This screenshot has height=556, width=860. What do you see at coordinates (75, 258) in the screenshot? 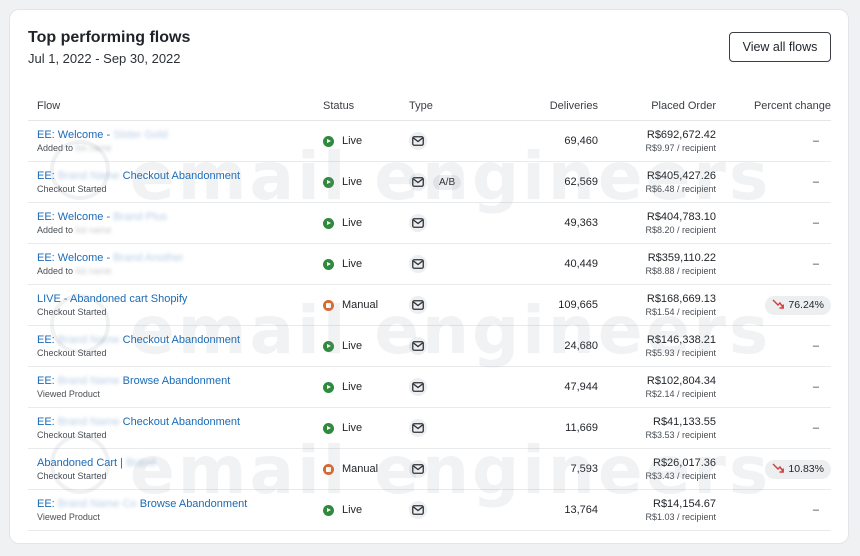
I see `flow-name-prefix: EE: Welcome -` at bounding box center [75, 258].